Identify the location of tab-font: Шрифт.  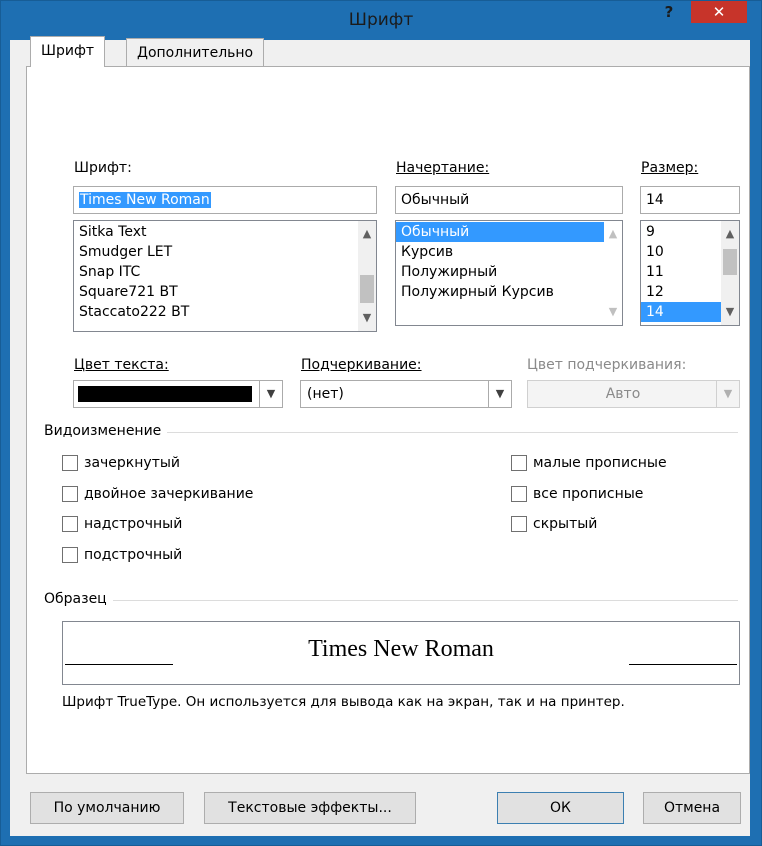
(68, 51).